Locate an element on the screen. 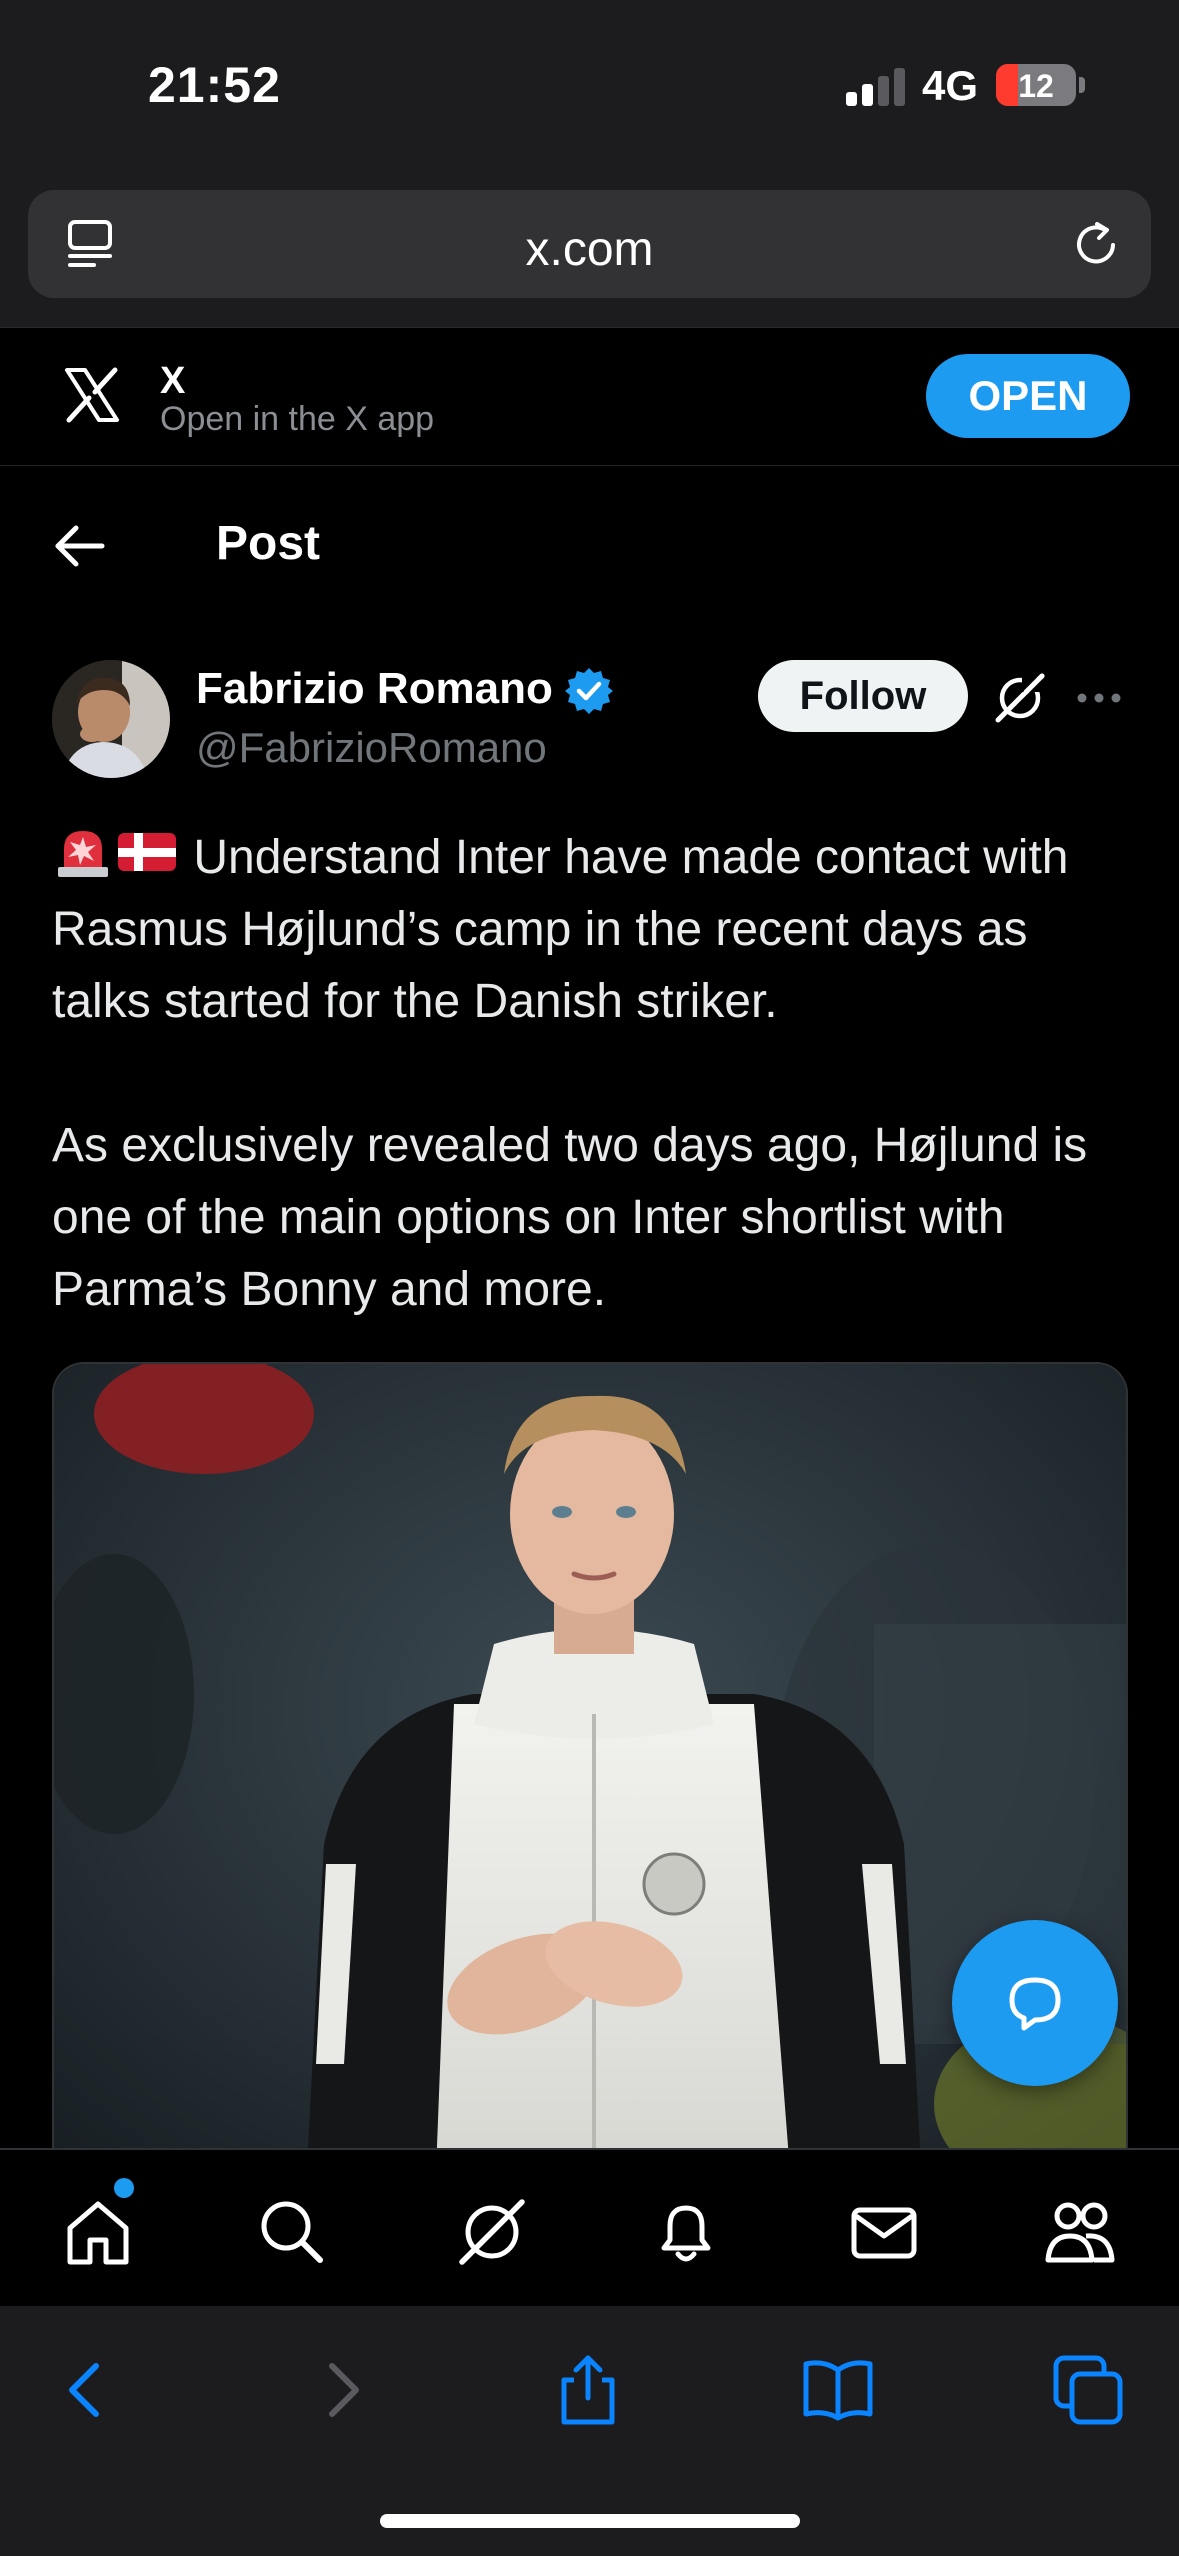 This screenshot has height=2556, width=1179. author-name: Fabrizio Romano is located at coordinates (374, 689).